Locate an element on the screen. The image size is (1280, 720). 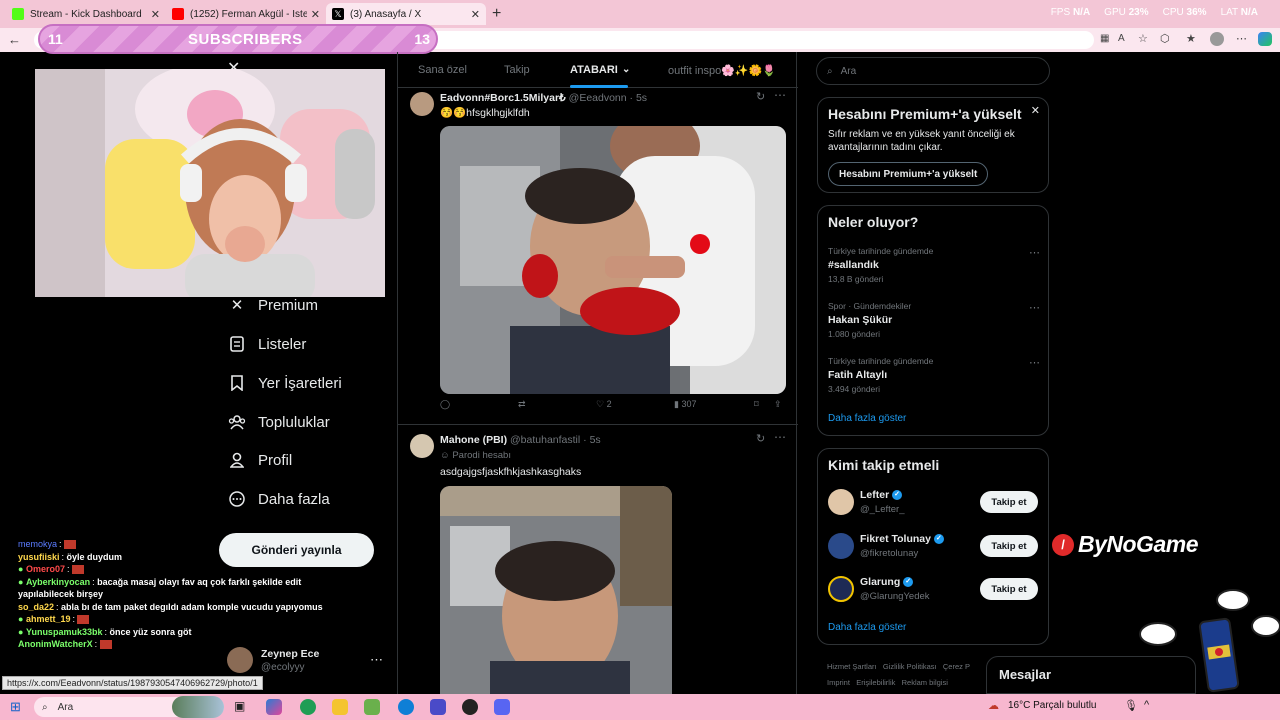
nav-item-bookmarks: Yer İşaretleri is located at coordinates (285, 383).